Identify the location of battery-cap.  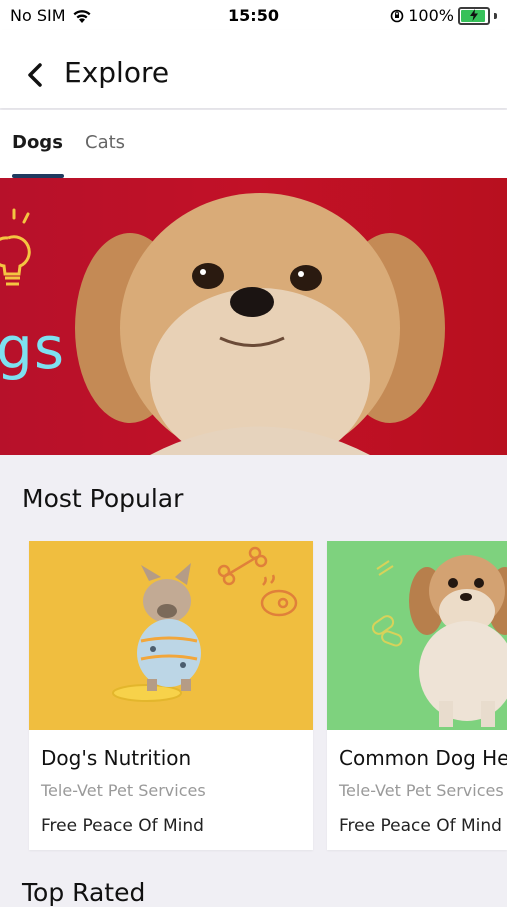
(495, 15).